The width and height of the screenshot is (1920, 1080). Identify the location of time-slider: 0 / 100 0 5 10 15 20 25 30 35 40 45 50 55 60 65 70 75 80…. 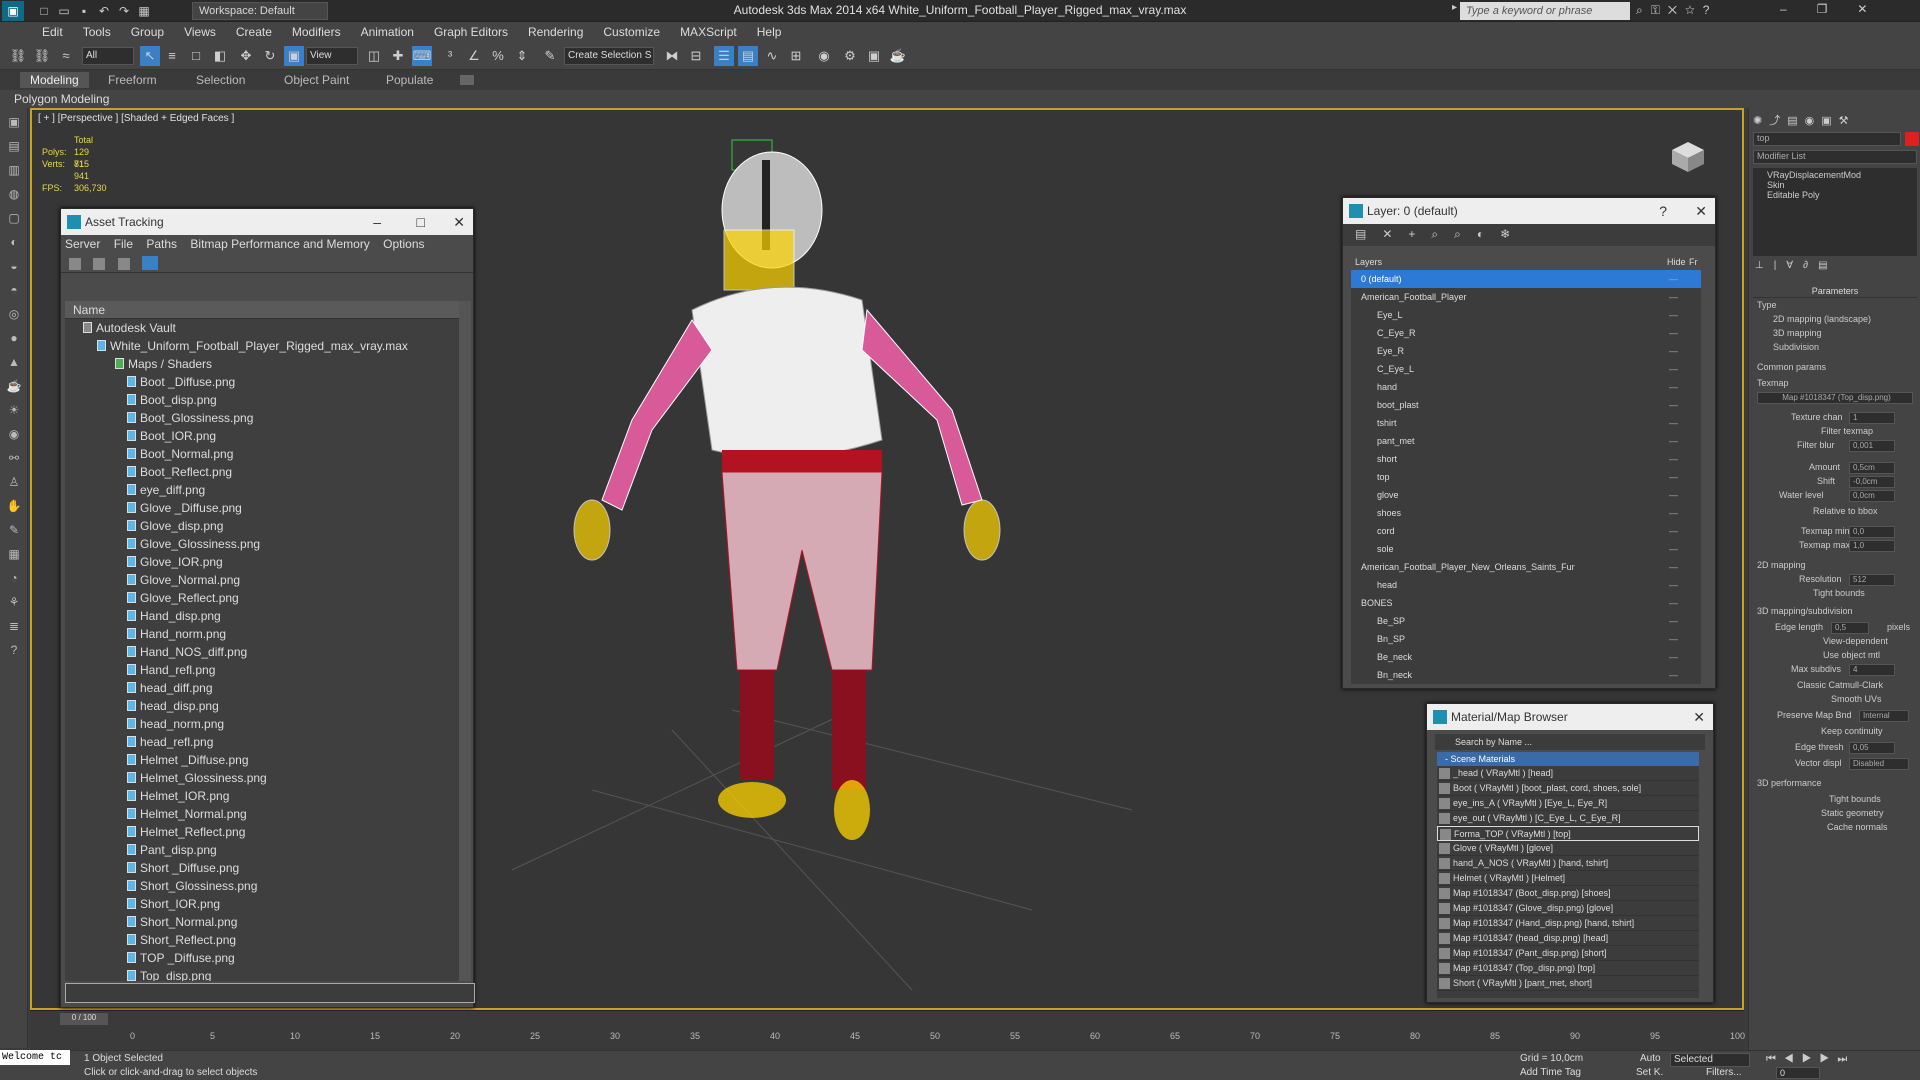
(887, 1030).